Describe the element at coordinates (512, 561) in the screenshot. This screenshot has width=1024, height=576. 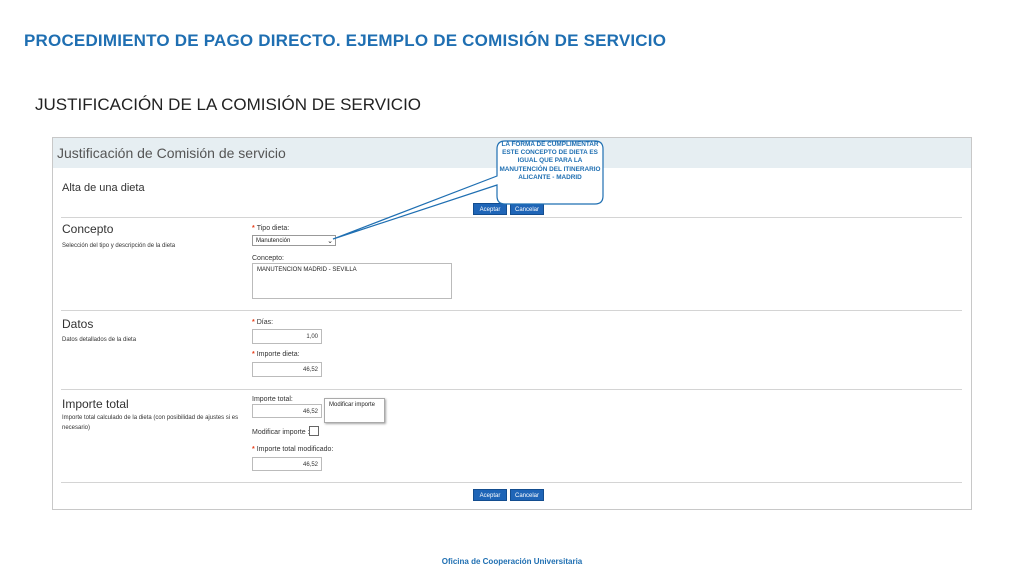
I see `footer: Oficina de Cooperación Universitaria` at that location.